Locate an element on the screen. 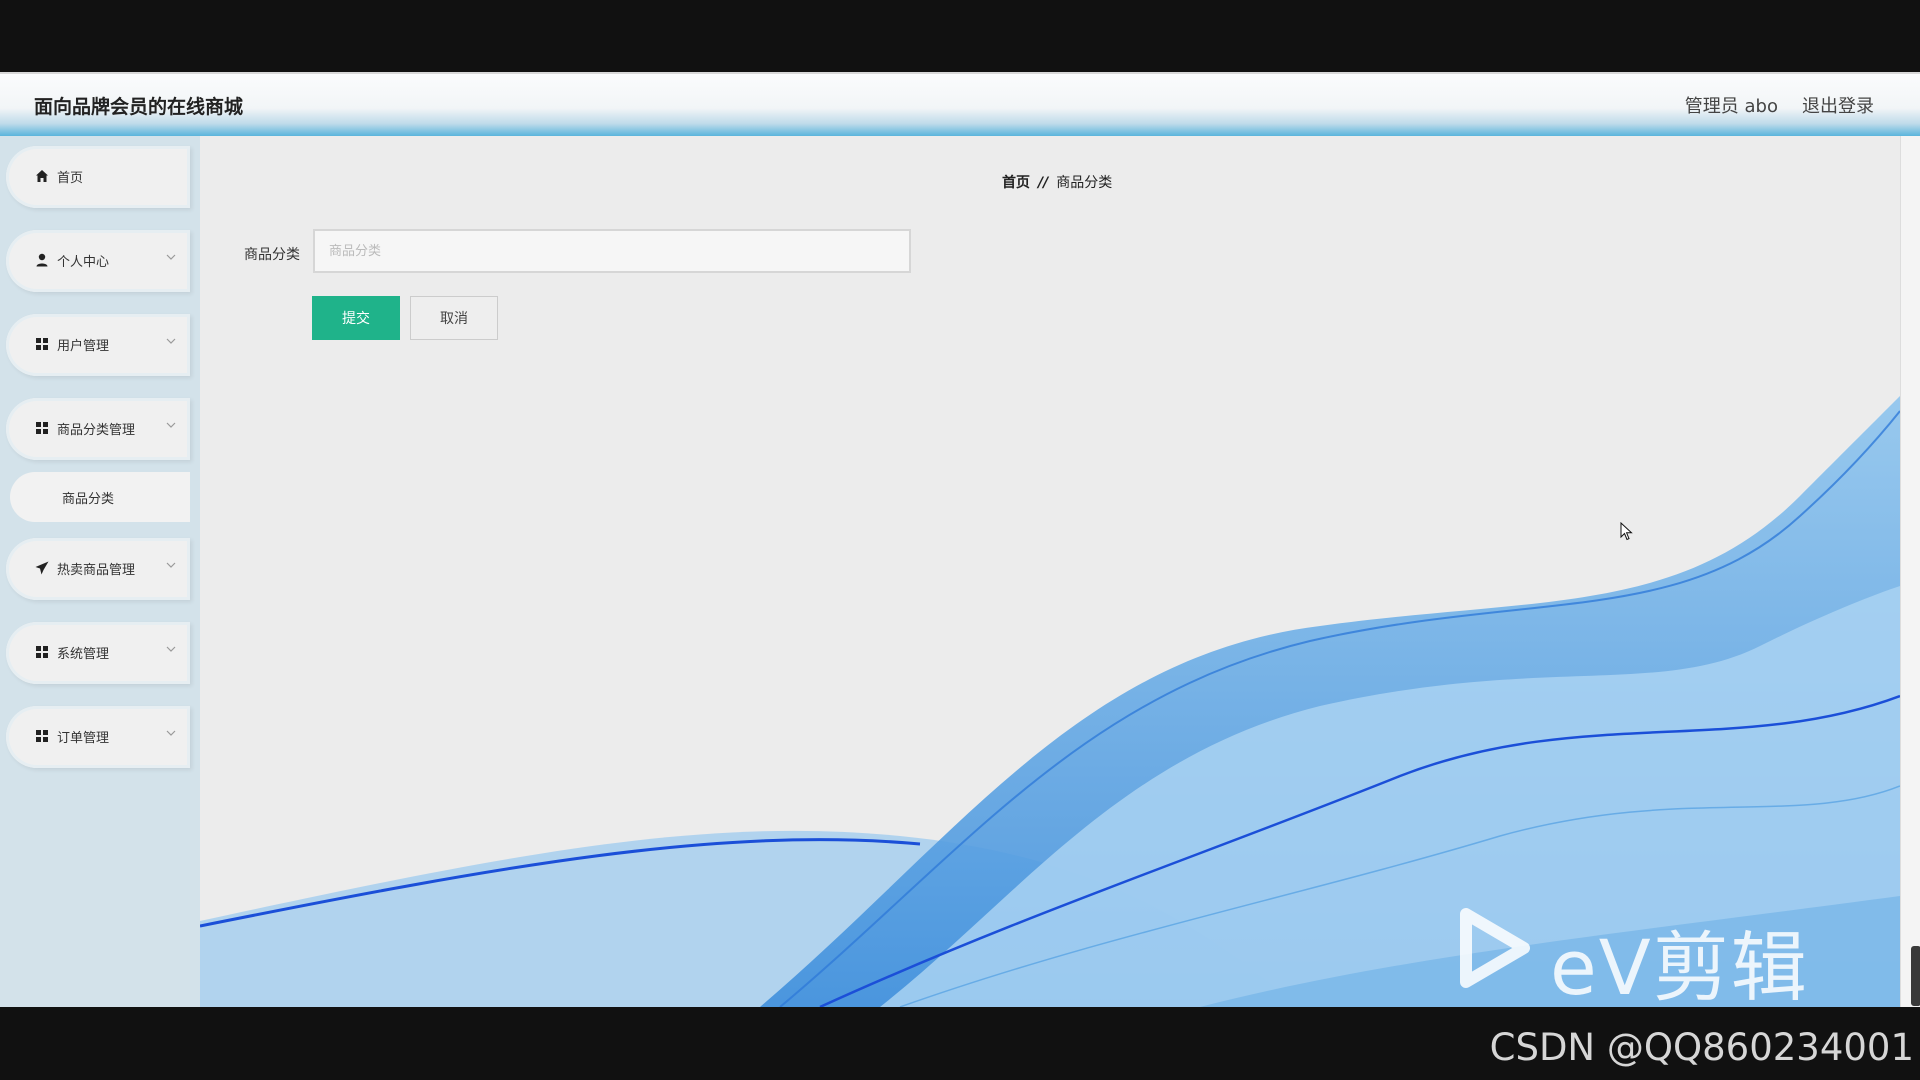  submit-button: 提交 is located at coordinates (356, 318).